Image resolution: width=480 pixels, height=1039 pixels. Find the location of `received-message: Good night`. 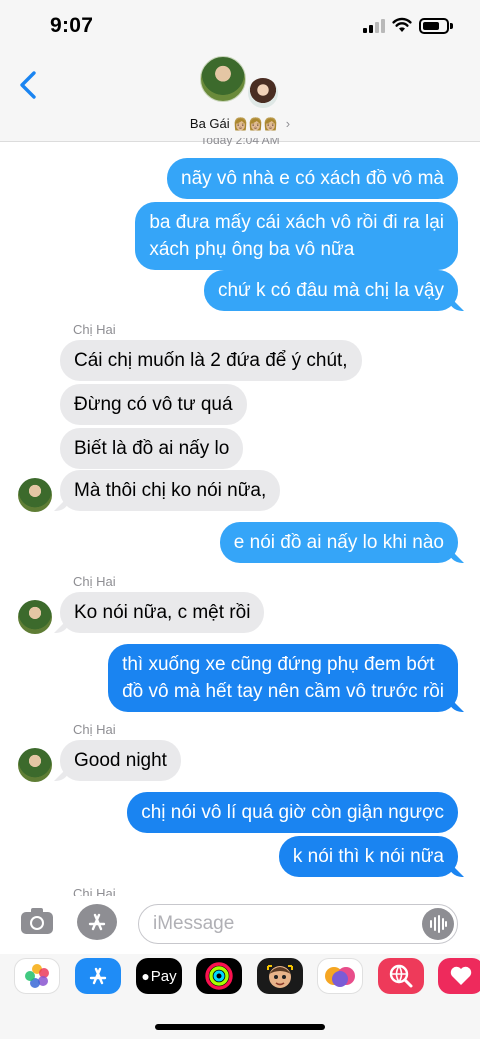

received-message: Good night is located at coordinates (120, 760).